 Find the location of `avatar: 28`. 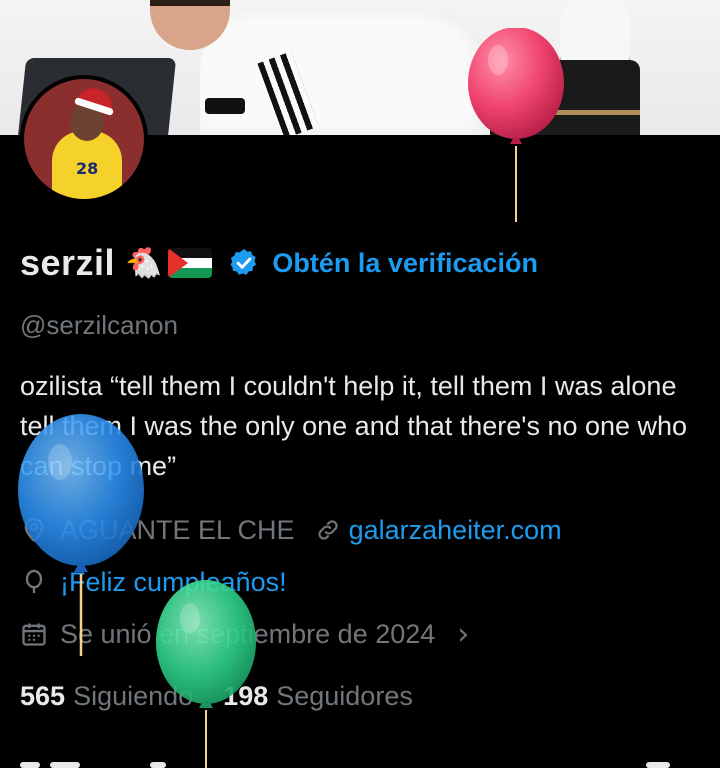

avatar: 28 is located at coordinates (84, 139).